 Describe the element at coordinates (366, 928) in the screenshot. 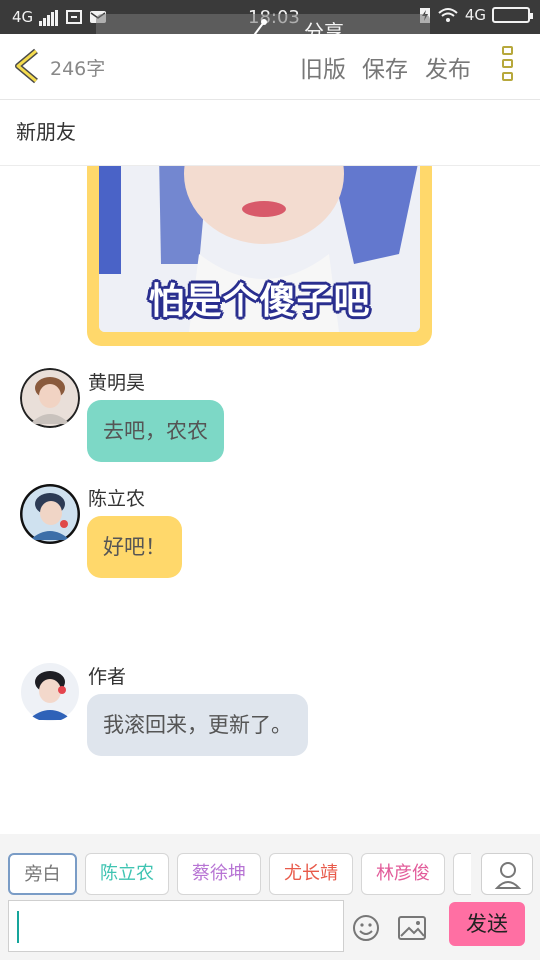

I see `emoji-icon` at that location.